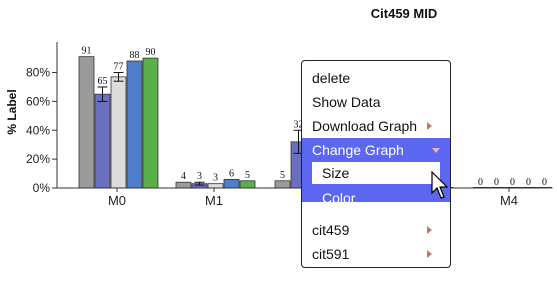 The width and height of the screenshot is (557, 284). I want to click on menu-item-label: cit459, so click(331, 230).